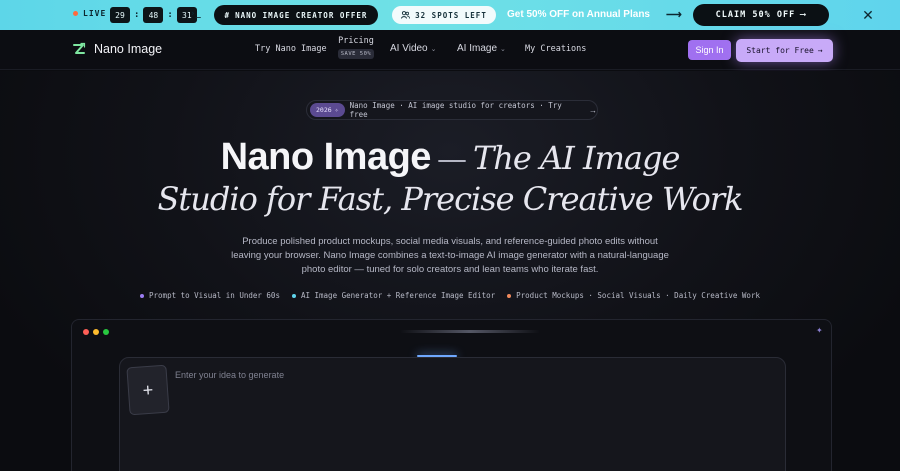  What do you see at coordinates (780, 50) in the screenshot?
I see `start-for-free-label: Start for Free` at bounding box center [780, 50].